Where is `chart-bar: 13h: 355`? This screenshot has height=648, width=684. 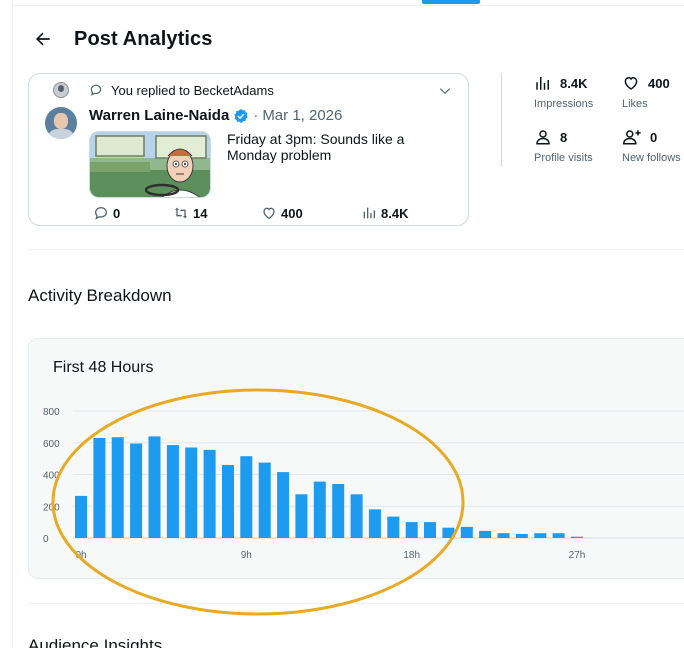
chart-bar: 13h: 355 is located at coordinates (319, 509).